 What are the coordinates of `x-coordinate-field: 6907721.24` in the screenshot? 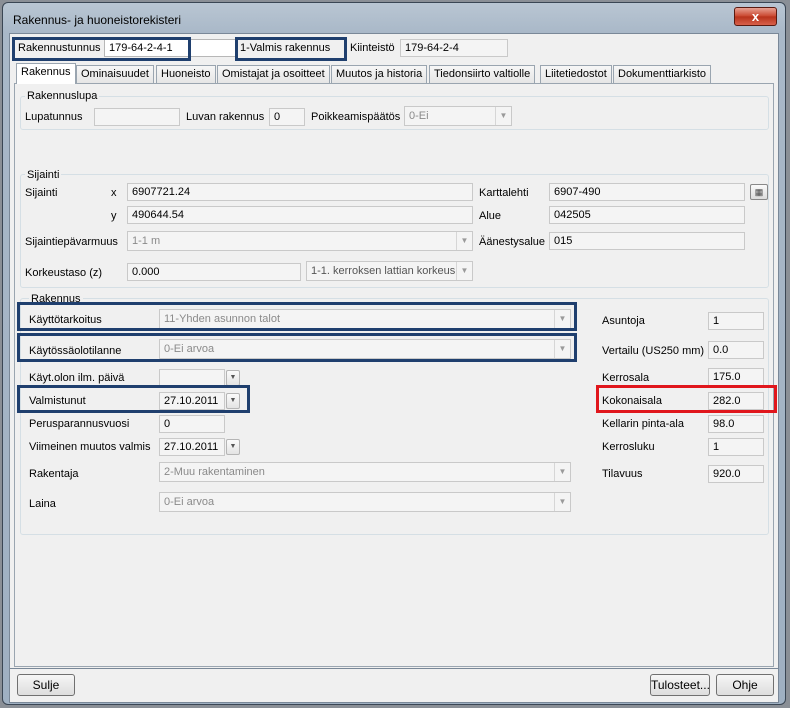 It's located at (300, 192).